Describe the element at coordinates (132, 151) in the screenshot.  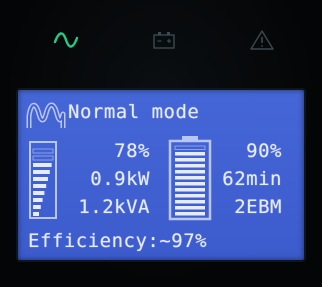
I see `load-percent: 78%` at that location.